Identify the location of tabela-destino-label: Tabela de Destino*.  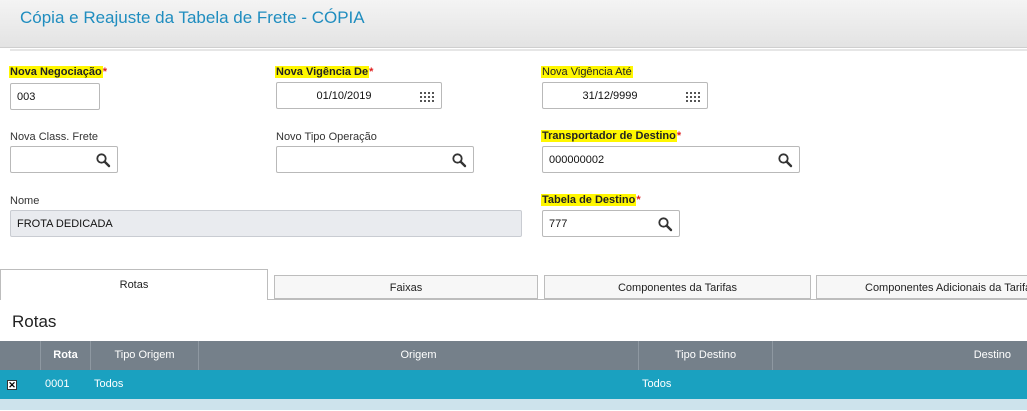
(591, 200).